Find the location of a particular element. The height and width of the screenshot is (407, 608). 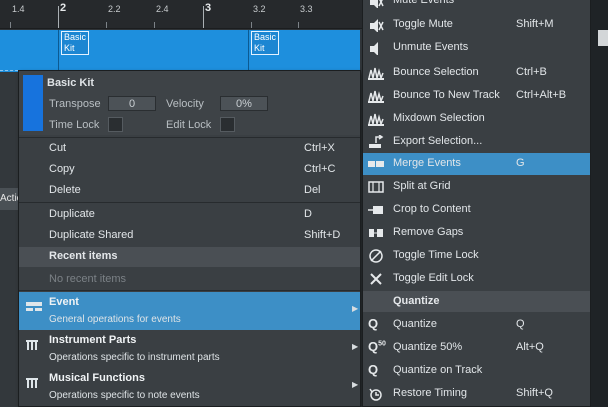

submenu-item-merge-events: Merge Events G is located at coordinates (476, 164).